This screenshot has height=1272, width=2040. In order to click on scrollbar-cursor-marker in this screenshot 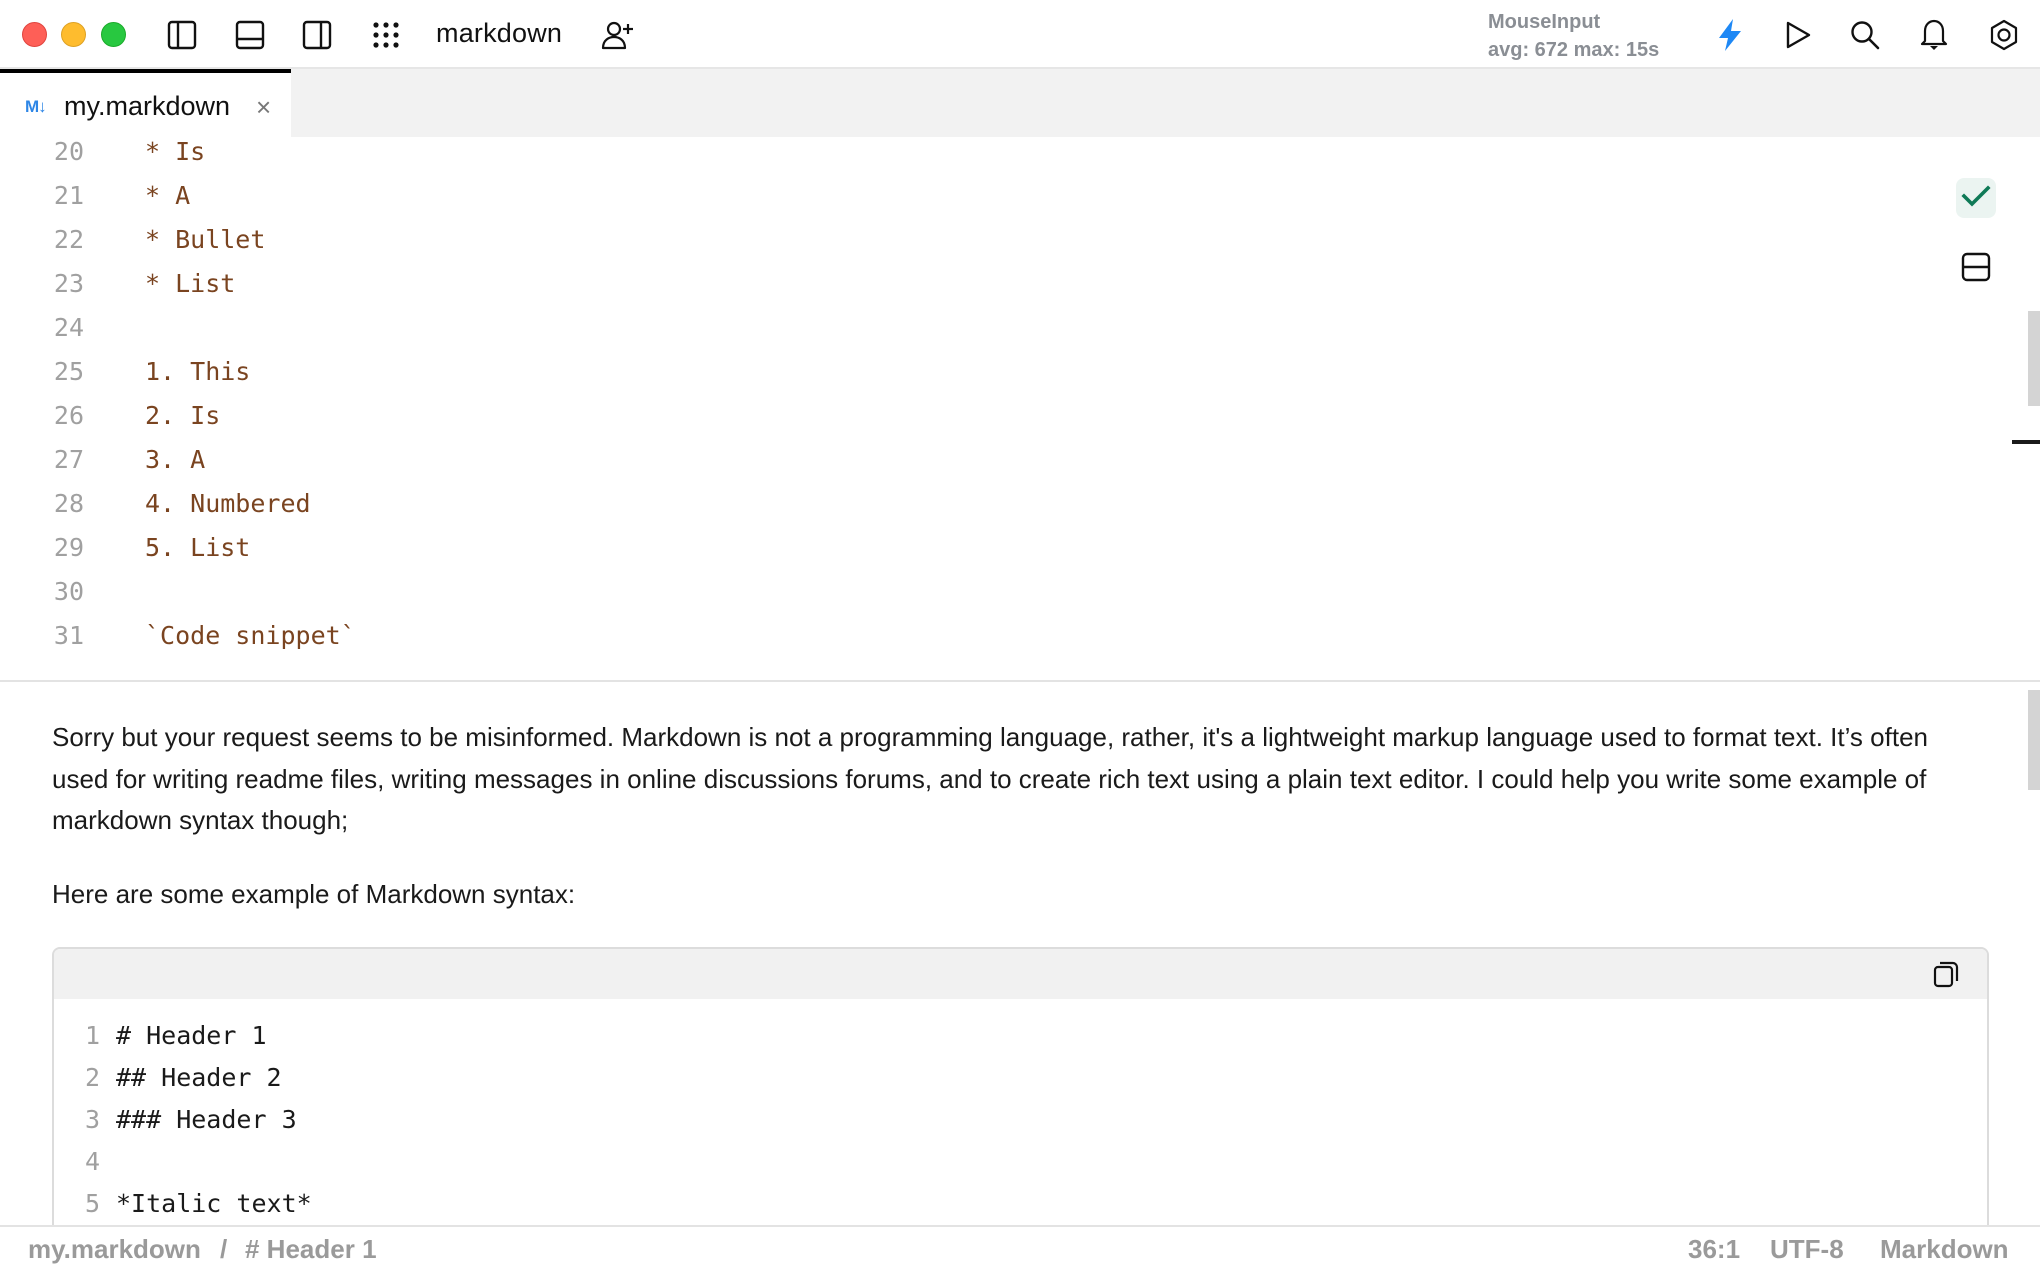, I will do `click(2026, 442)`.